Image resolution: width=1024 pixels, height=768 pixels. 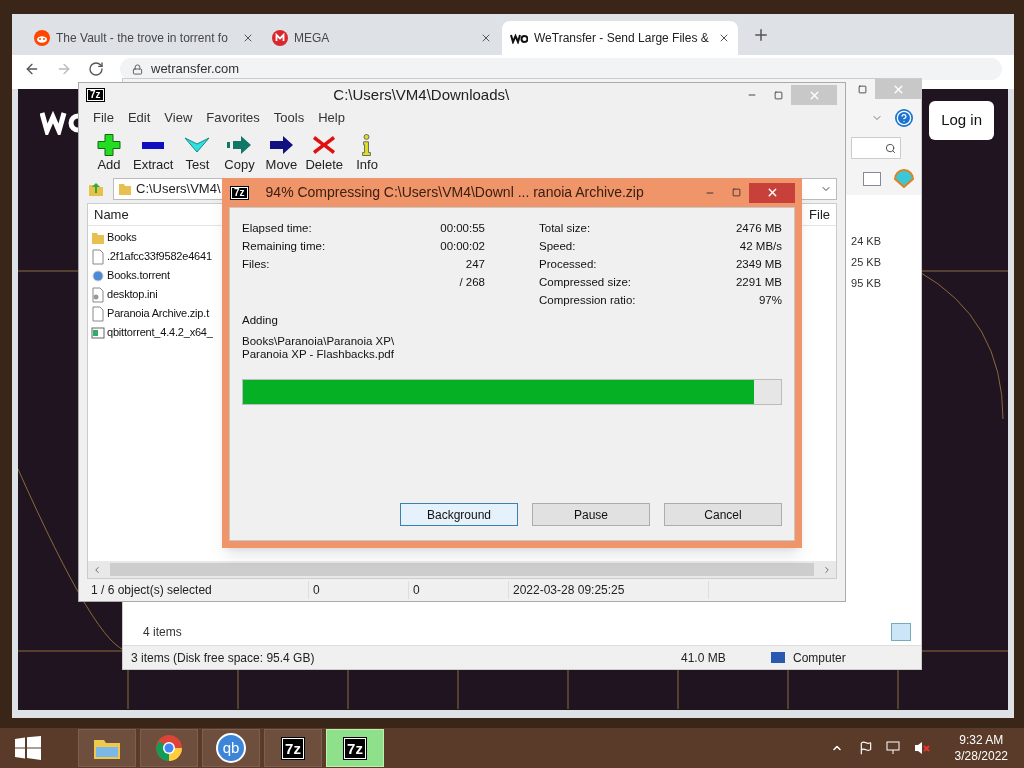 I want to click on stat-value: 2476 MB, so click(x=758, y=228).